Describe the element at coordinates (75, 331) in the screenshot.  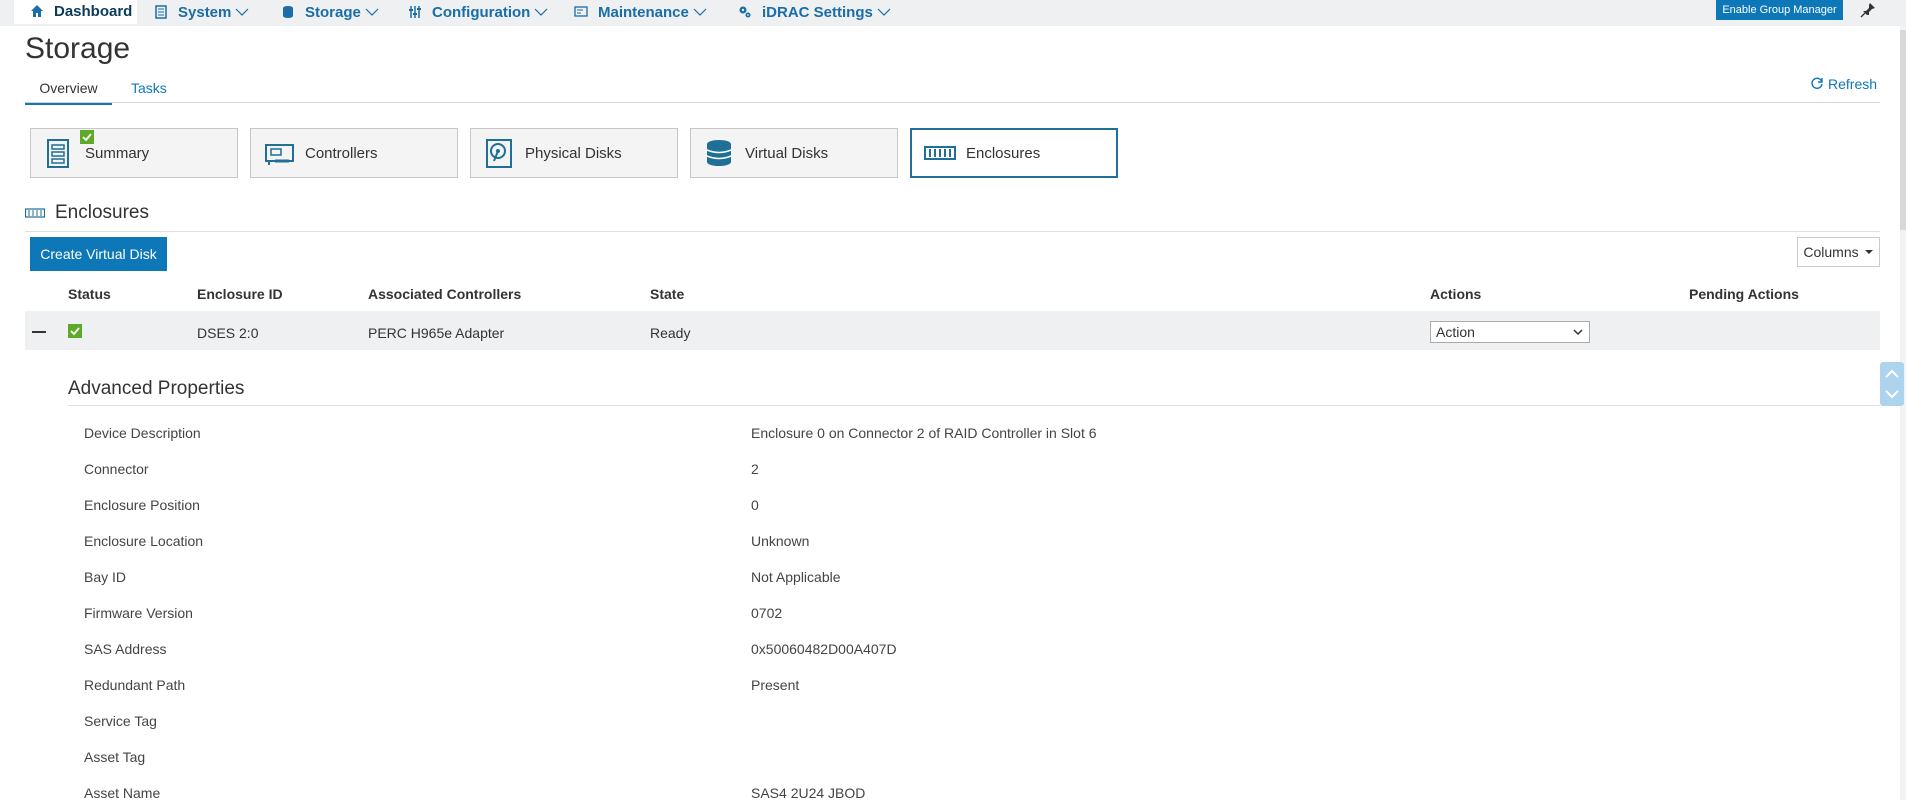
I see `status-ok-icon` at that location.